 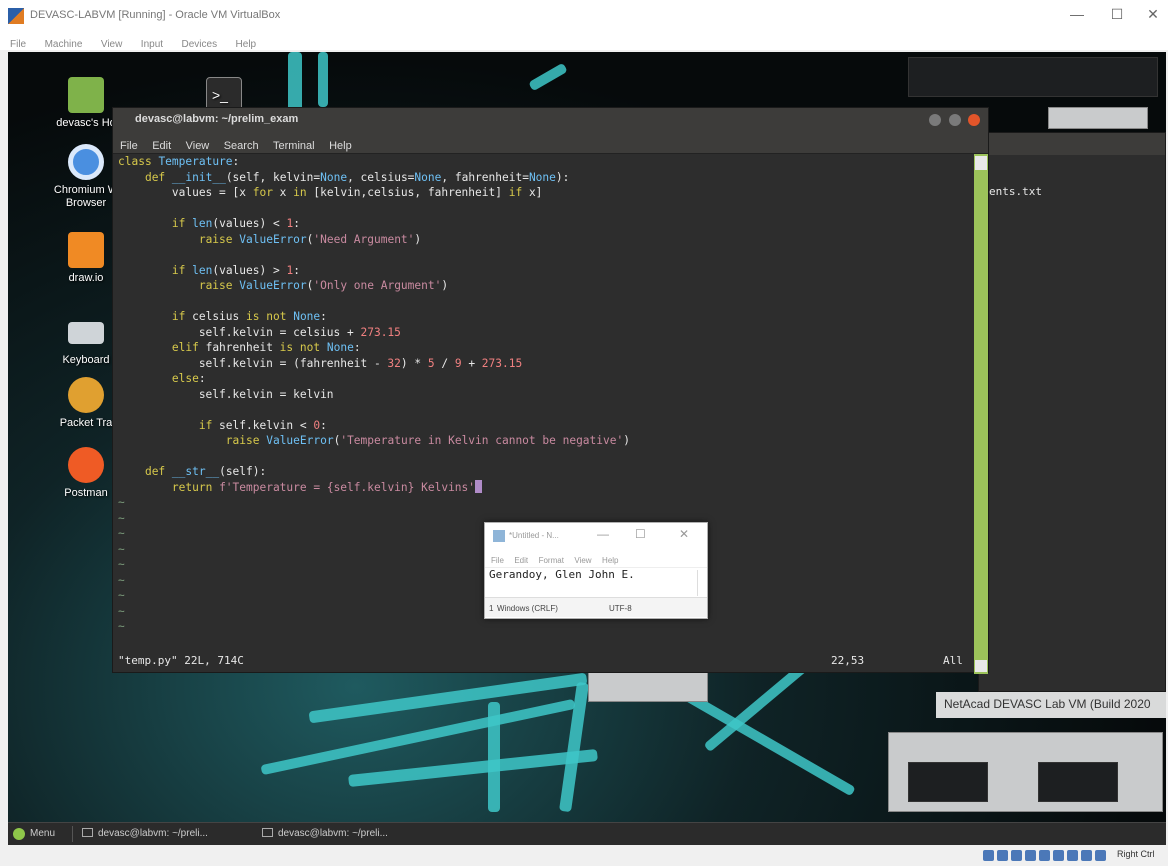 What do you see at coordinates (42, 833) in the screenshot?
I see `taskbar-menu-button: Menu` at bounding box center [42, 833].